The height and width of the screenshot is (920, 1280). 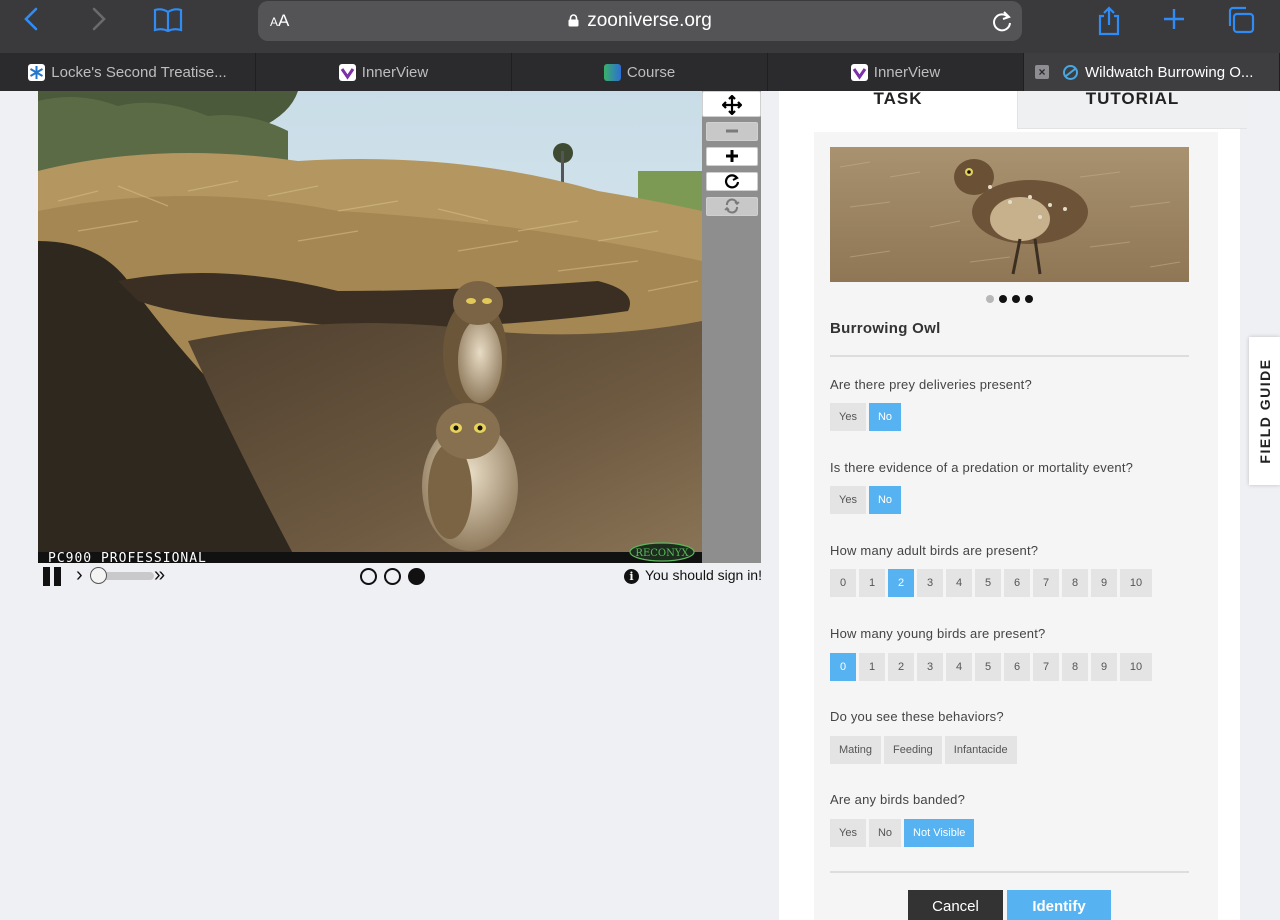 I want to click on field-guide-toggle: FIELD GUIDE, so click(x=1264, y=411).